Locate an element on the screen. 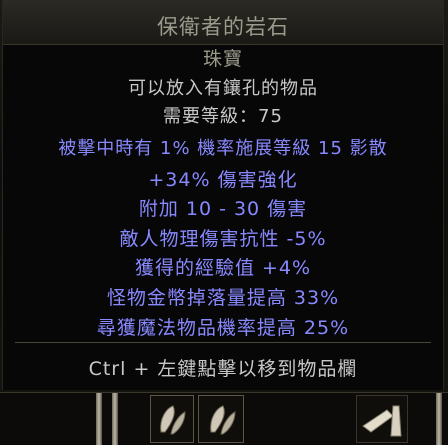 The image size is (448, 445). item-description: 可以放入有鑲孔的物品 is located at coordinates (223, 88).